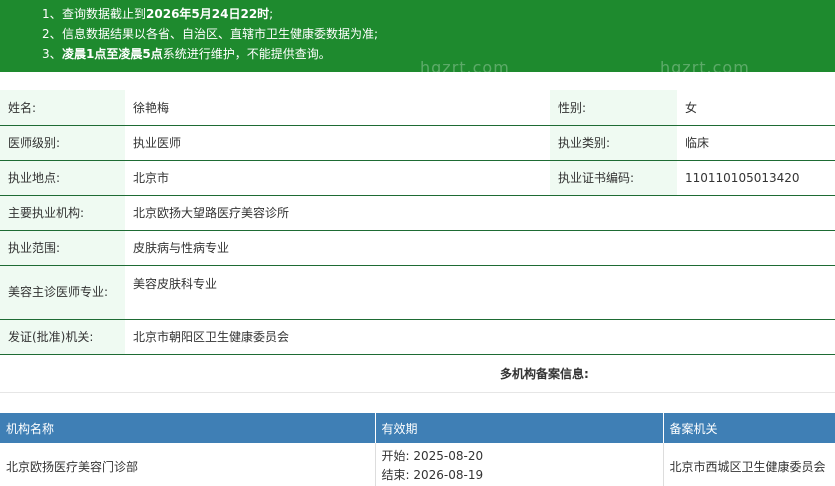 The image size is (835, 486). Describe the element at coordinates (749, 428) in the screenshot. I see `header-authority: 备案机关` at that location.